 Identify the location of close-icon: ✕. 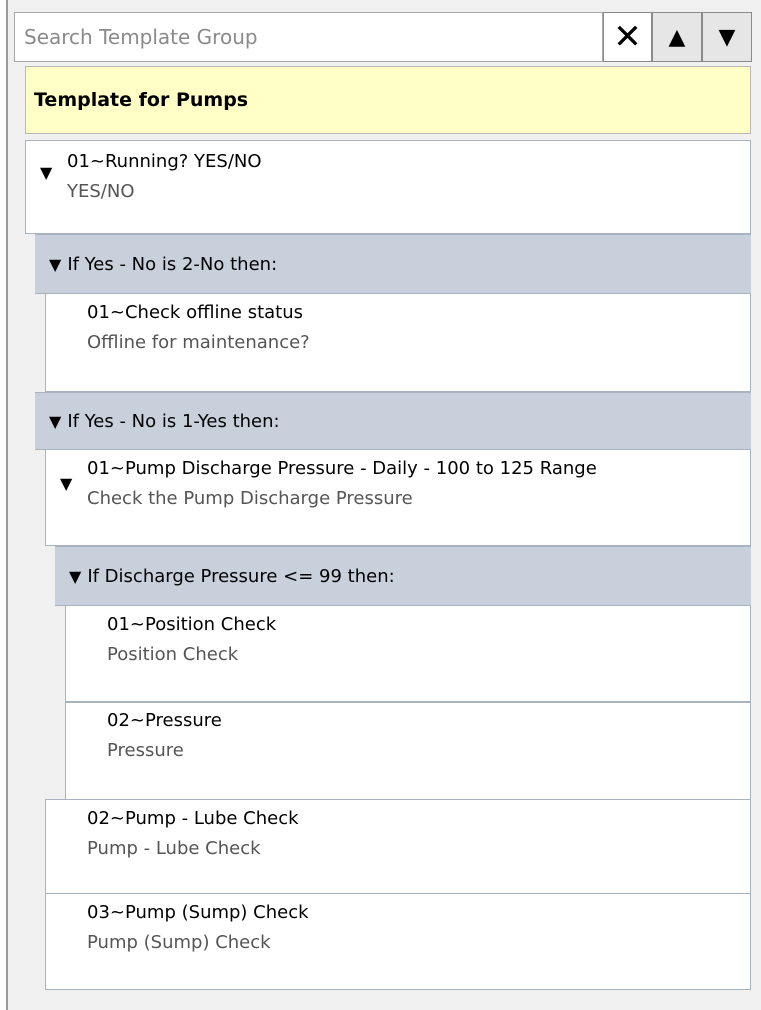
(627, 37).